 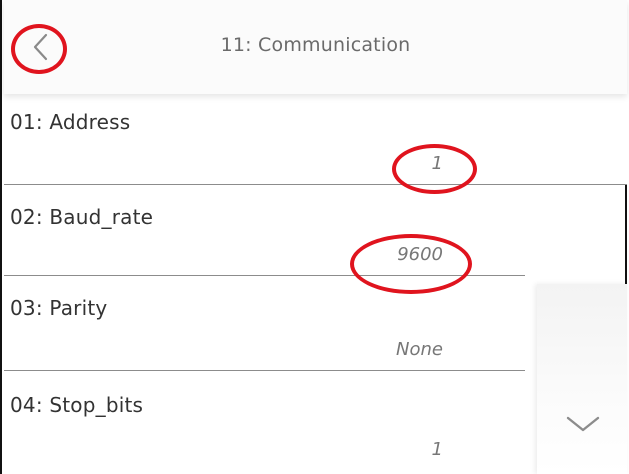 What do you see at coordinates (420, 254) in the screenshot?
I see `row-value: 9600` at bounding box center [420, 254].